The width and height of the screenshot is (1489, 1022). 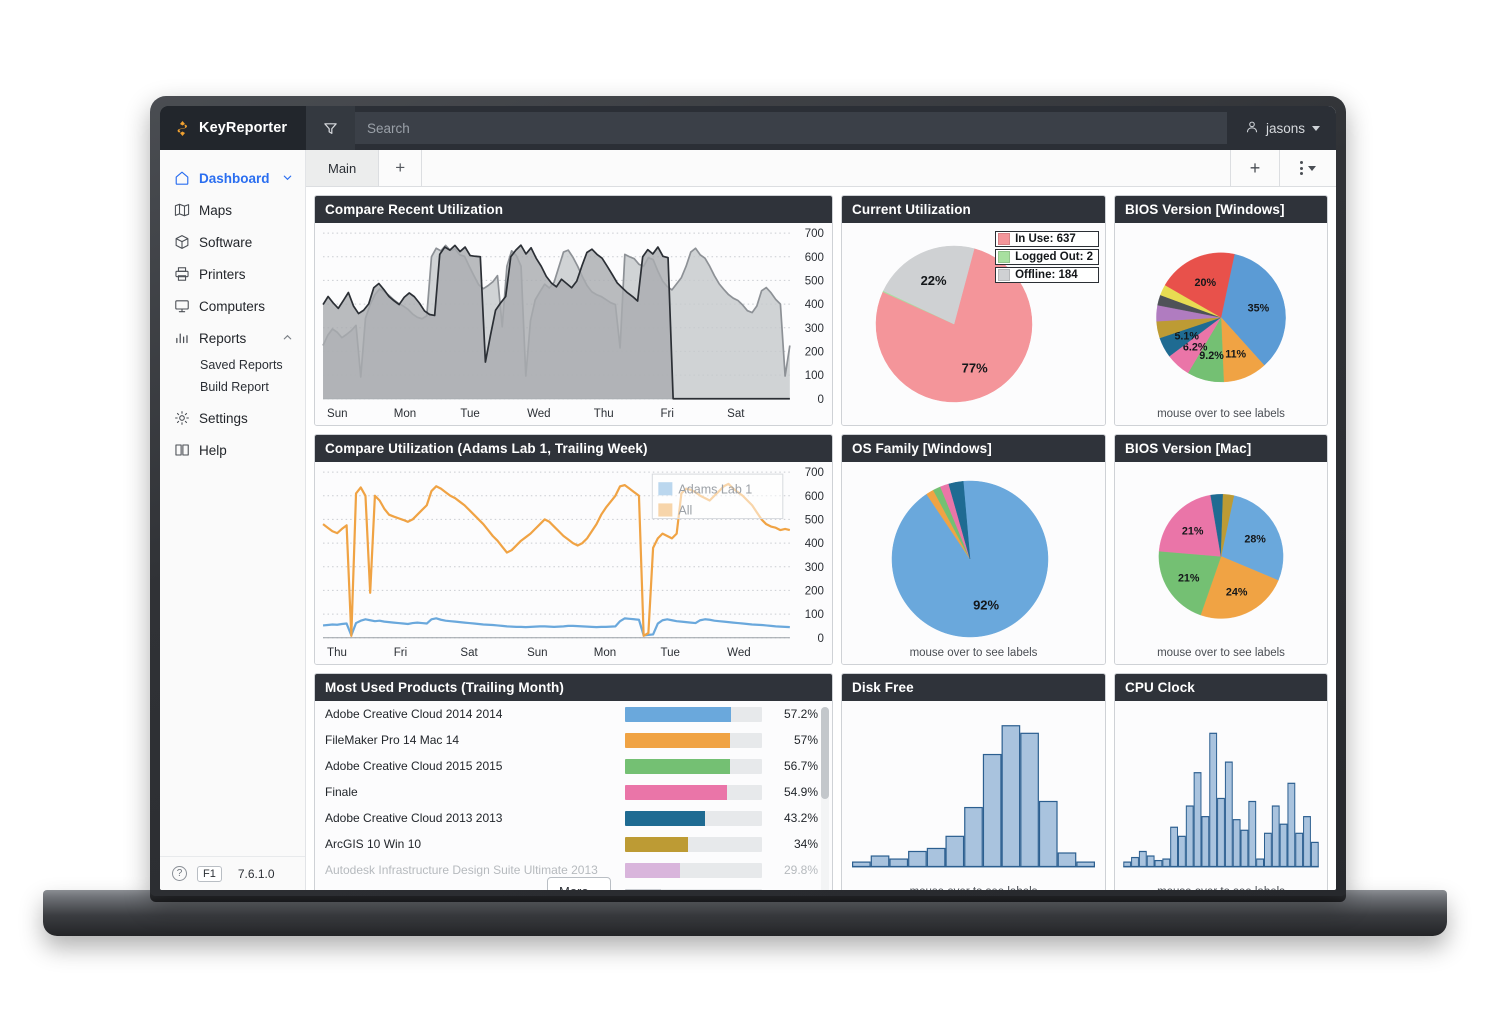 I want to click on panel-body: 28% 24% 21% 21% mouse over to see labels, so click(x=1221, y=563).